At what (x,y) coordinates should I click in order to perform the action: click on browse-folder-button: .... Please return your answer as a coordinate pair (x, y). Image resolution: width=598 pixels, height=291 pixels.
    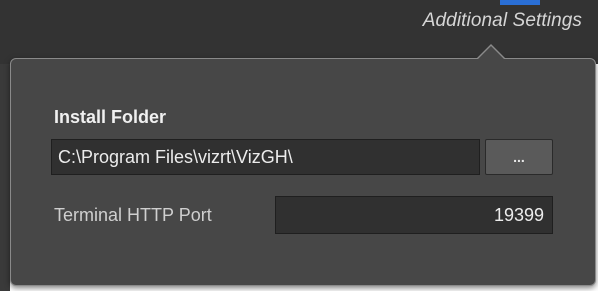
    Looking at the image, I should click on (519, 157).